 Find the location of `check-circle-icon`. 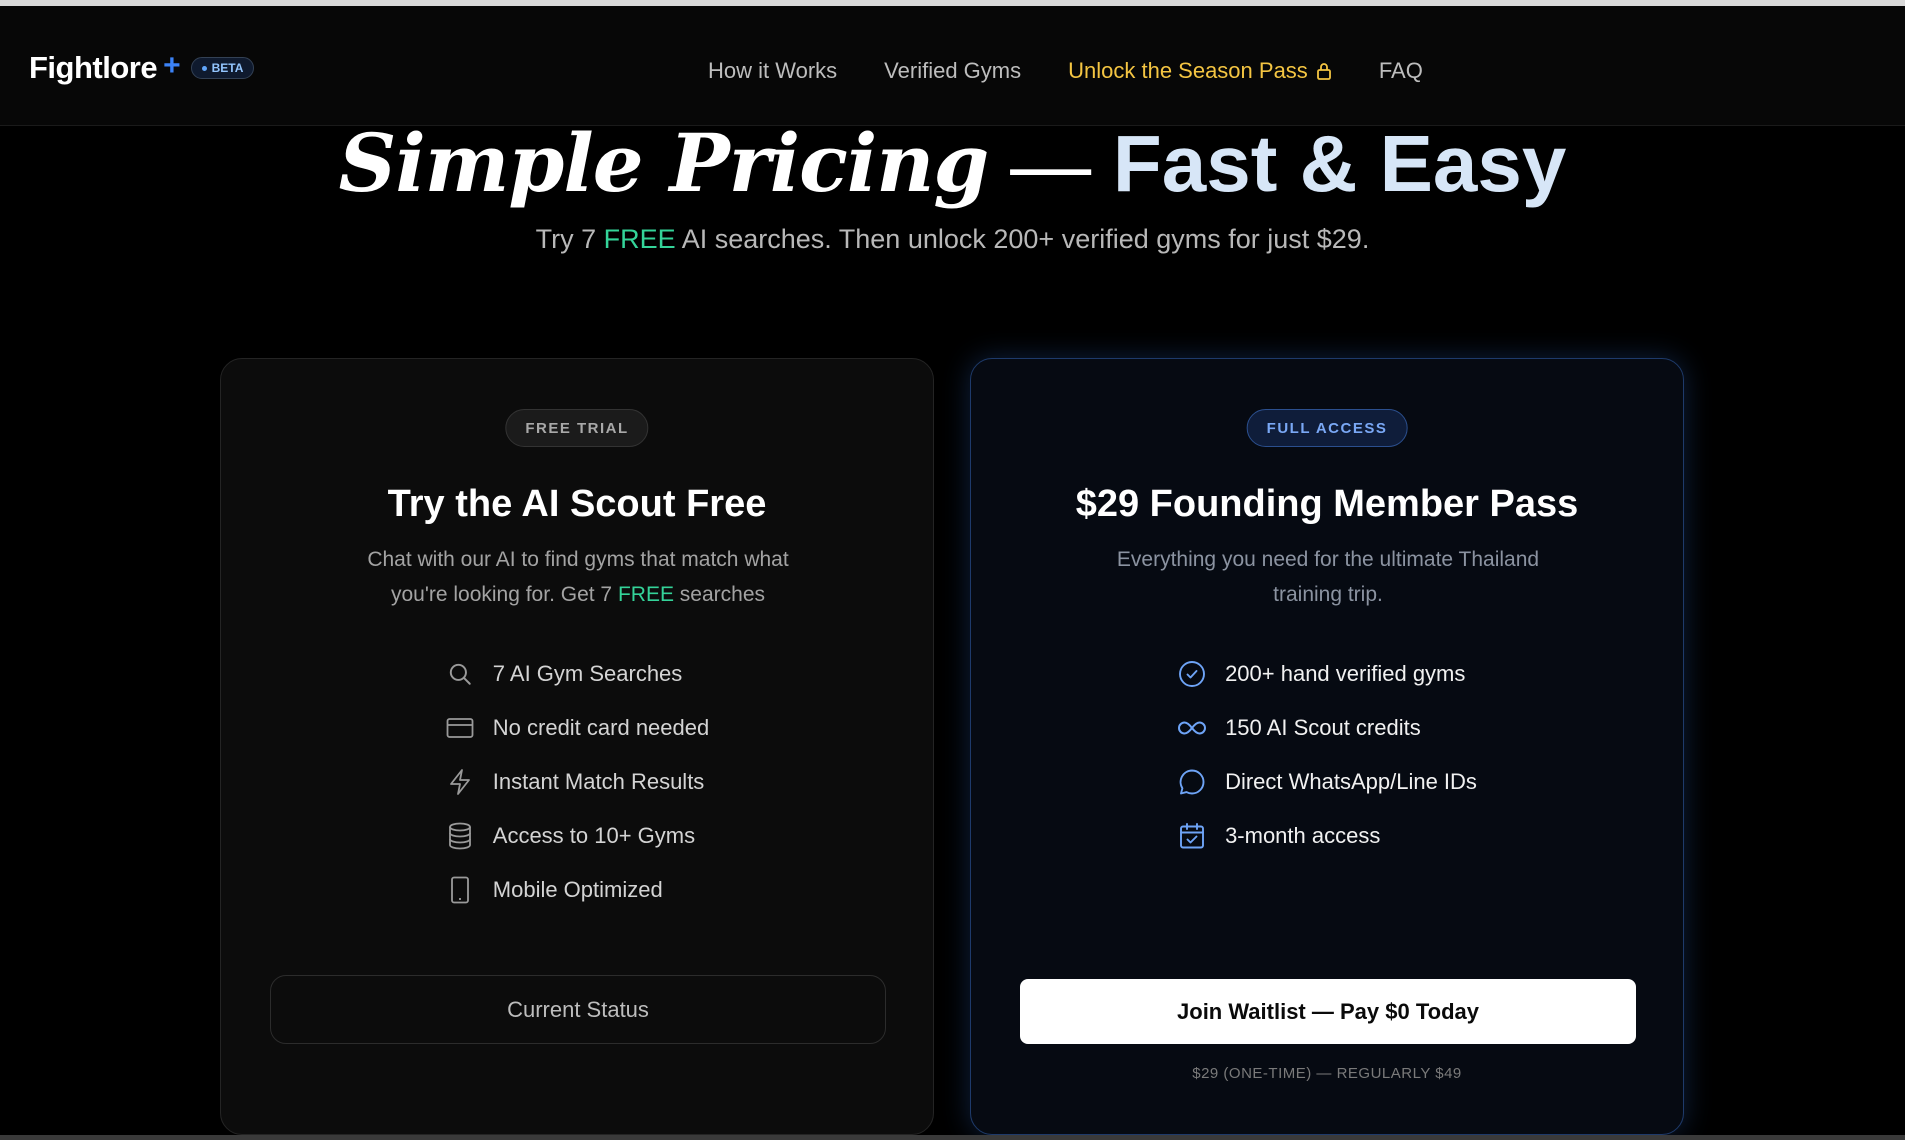

check-circle-icon is located at coordinates (1192, 674).